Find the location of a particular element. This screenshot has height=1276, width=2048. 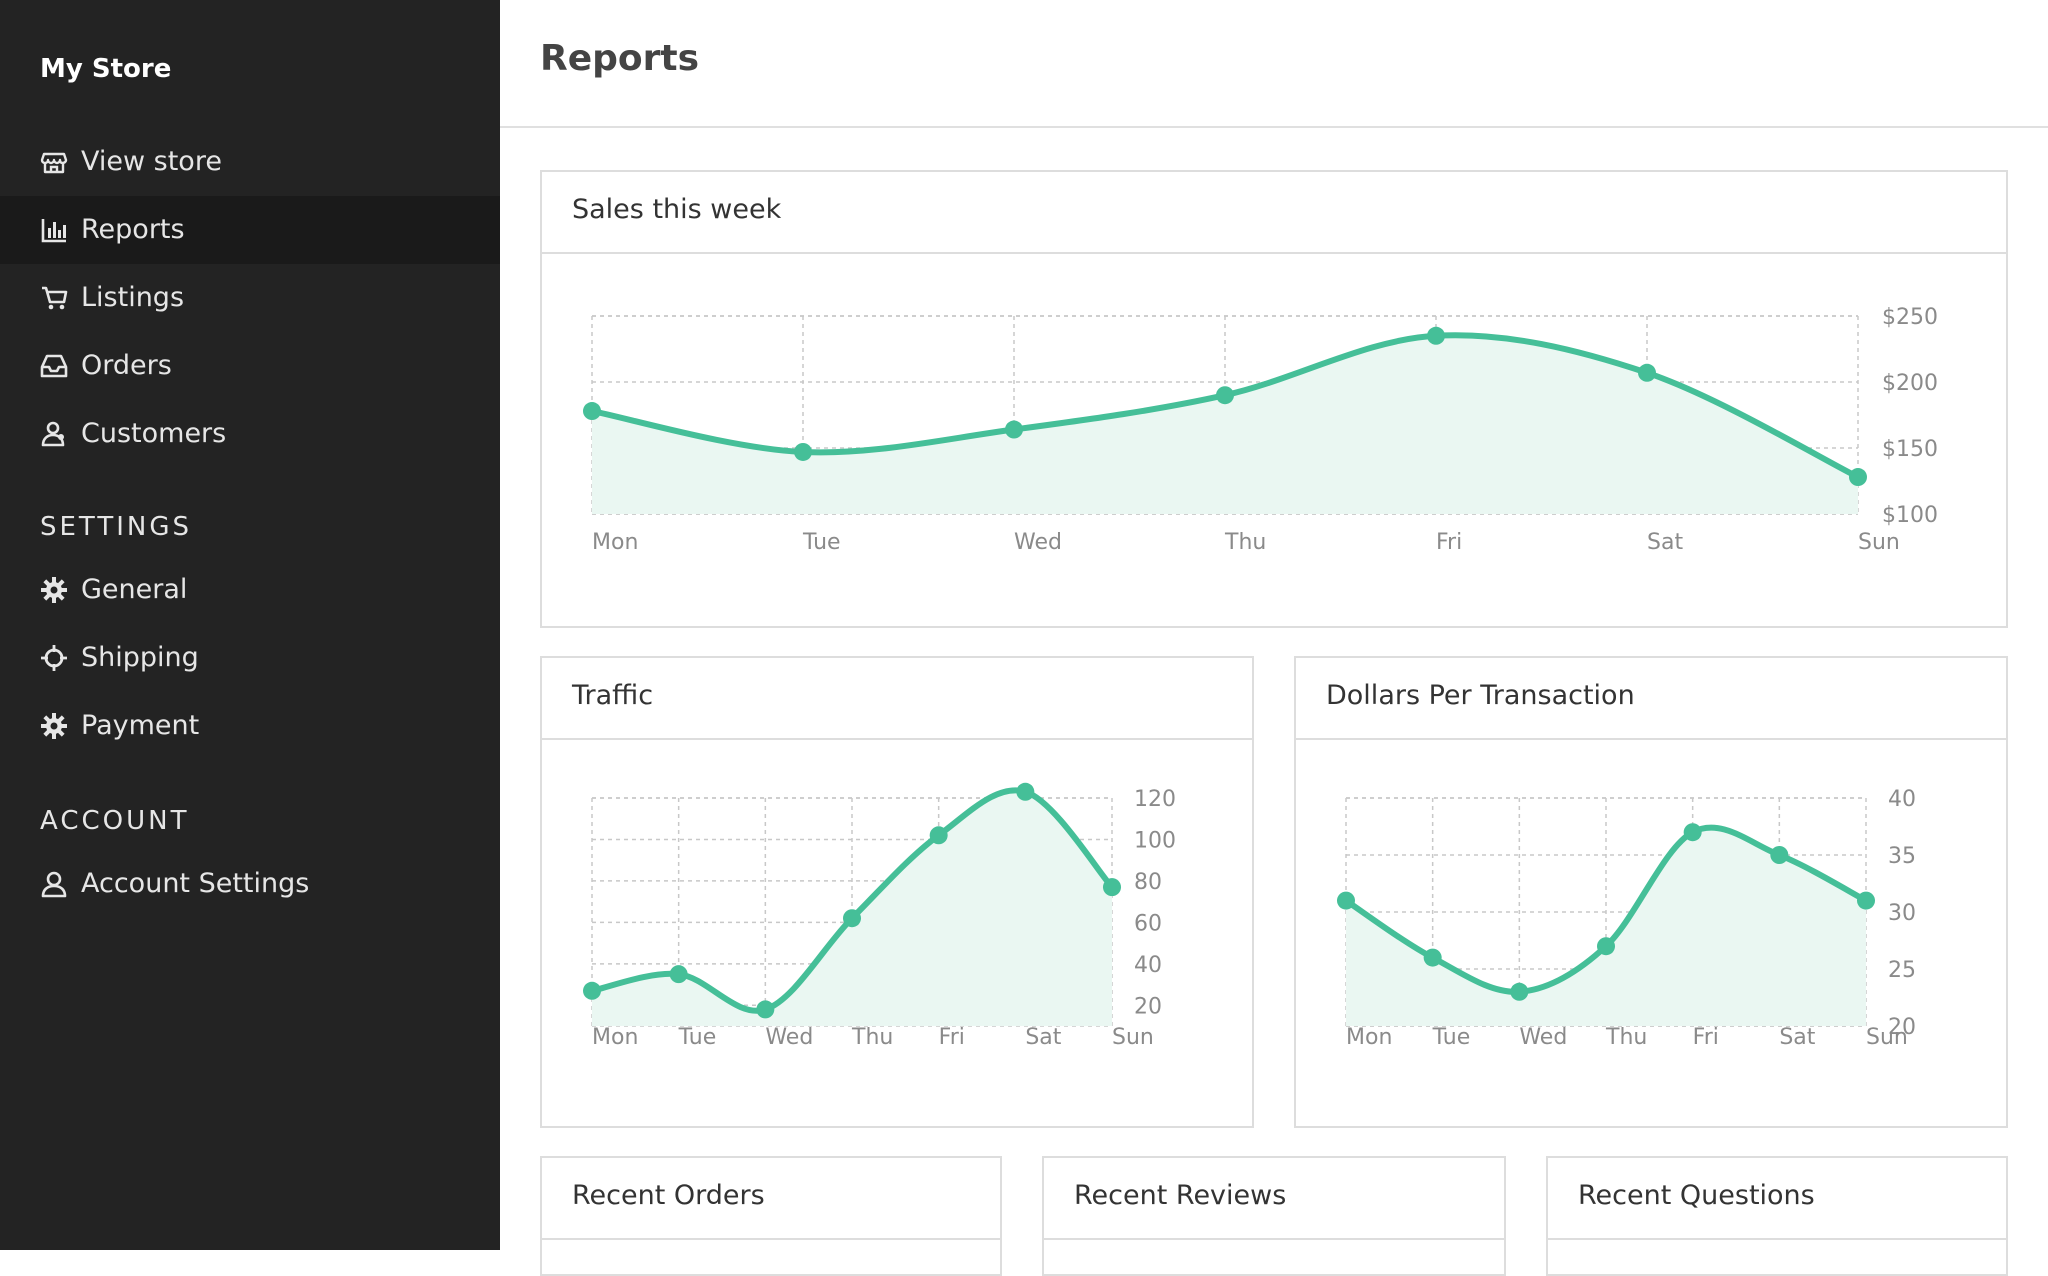

y-tick-label: 25 is located at coordinates (1902, 970).